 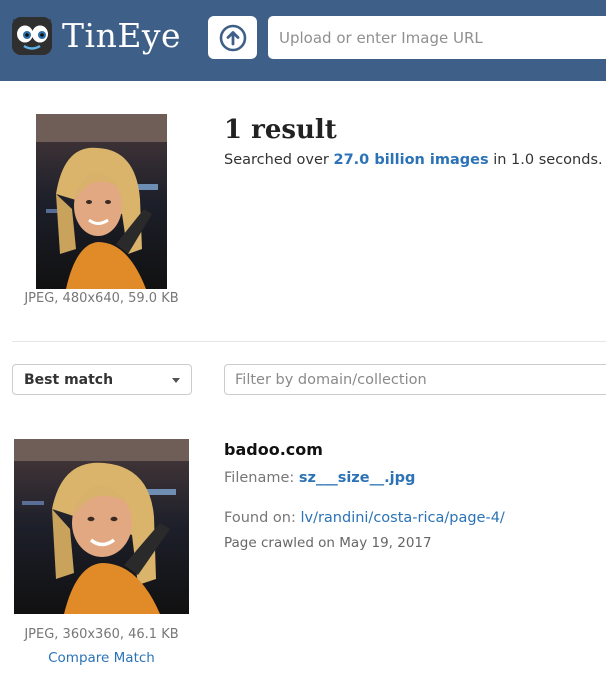 I want to click on found-on-label: Found on:, so click(x=262, y=518).